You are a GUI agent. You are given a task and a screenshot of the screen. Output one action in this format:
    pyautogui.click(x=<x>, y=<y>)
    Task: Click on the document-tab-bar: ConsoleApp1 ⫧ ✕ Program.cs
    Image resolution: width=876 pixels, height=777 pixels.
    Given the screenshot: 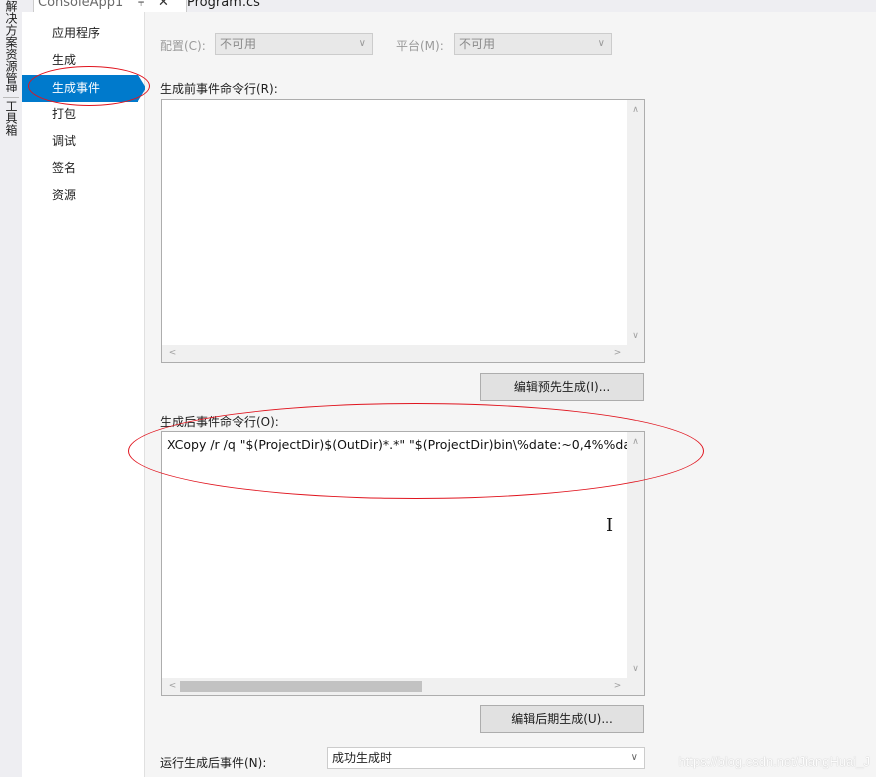 What is the action you would take?
    pyautogui.click(x=449, y=6)
    